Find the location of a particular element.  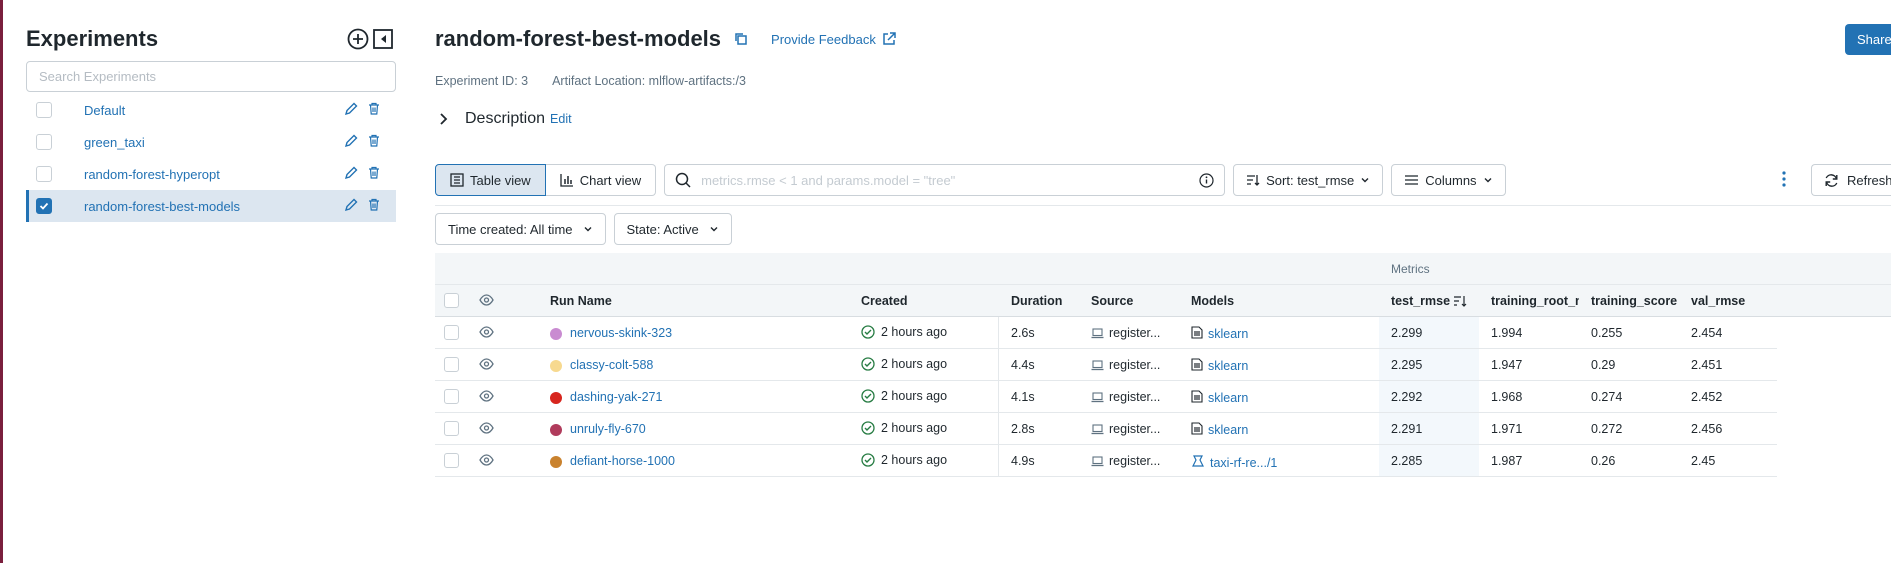

copy-icon is located at coordinates (741, 39).